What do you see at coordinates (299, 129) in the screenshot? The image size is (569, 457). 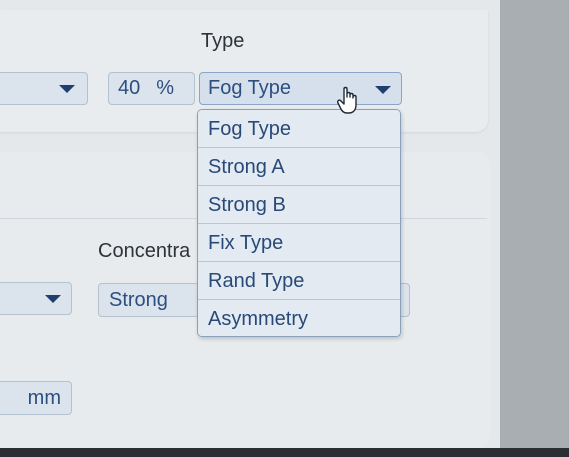 I see `menu-item-fog-type: Fog Type` at bounding box center [299, 129].